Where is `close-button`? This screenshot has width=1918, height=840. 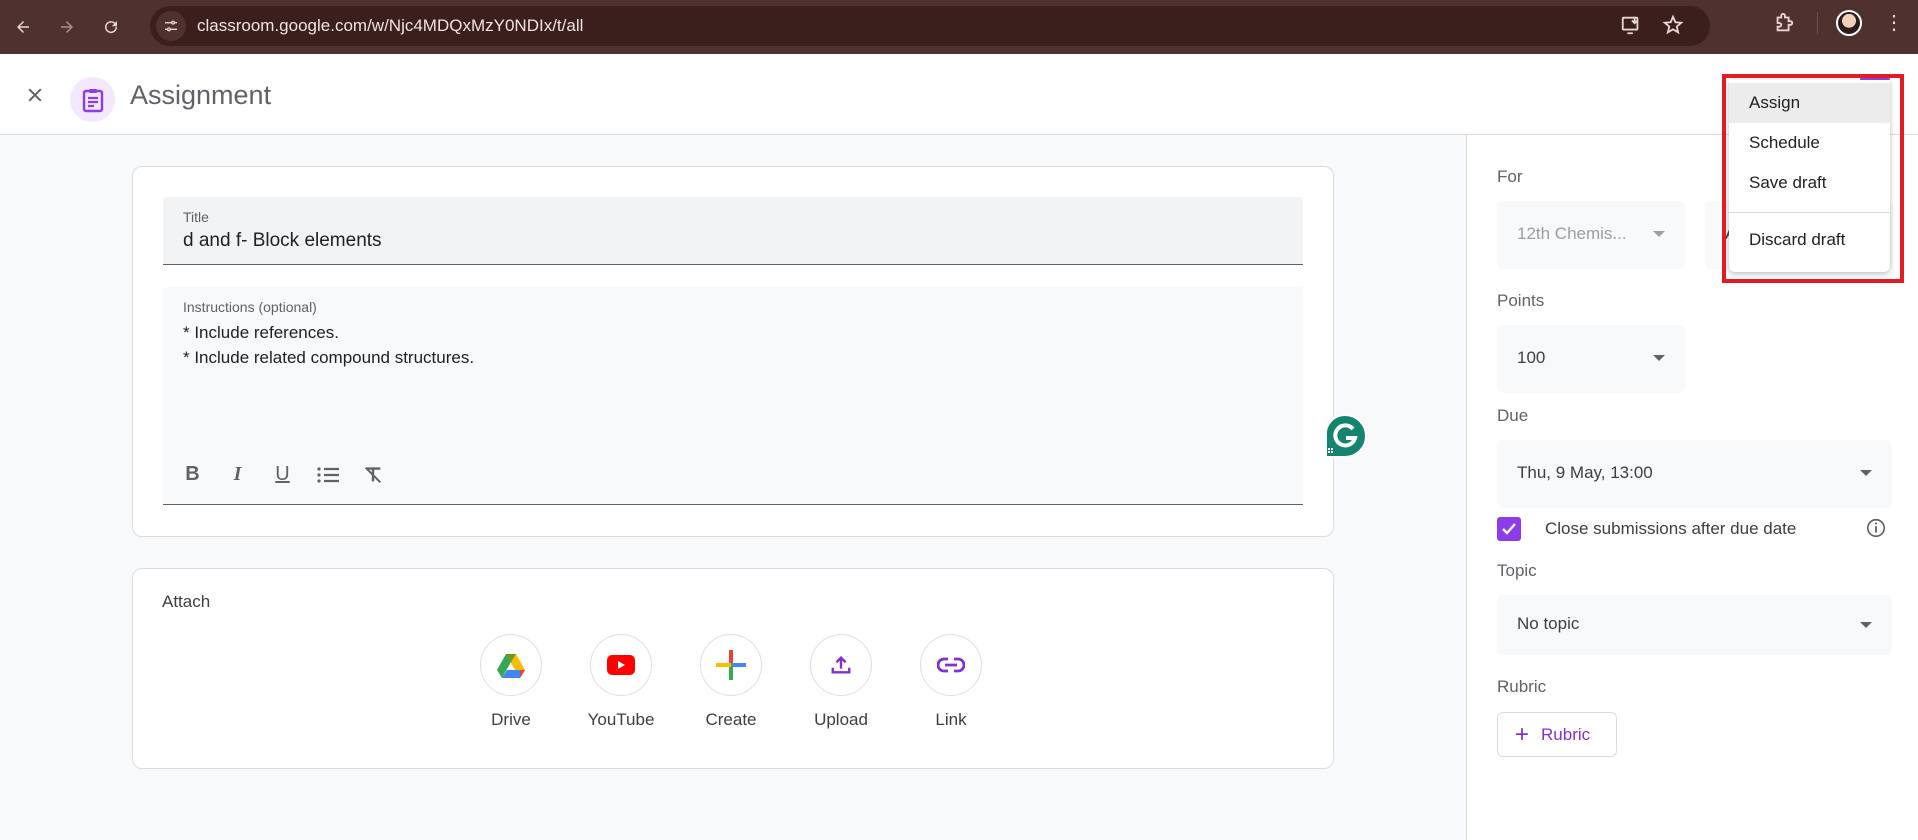 close-button is located at coordinates (35, 95).